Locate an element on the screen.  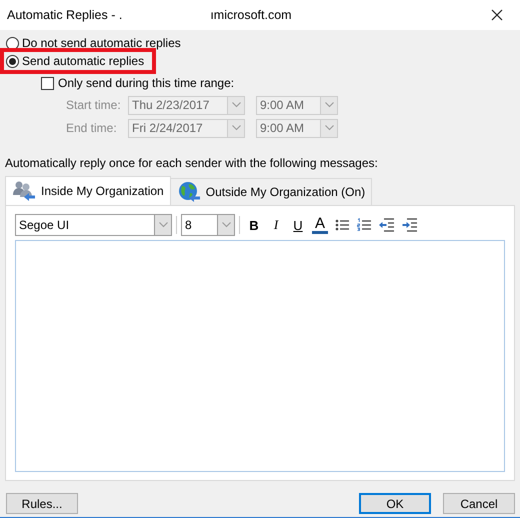
window-title: ımicrosoft.com is located at coordinates (251, 15).